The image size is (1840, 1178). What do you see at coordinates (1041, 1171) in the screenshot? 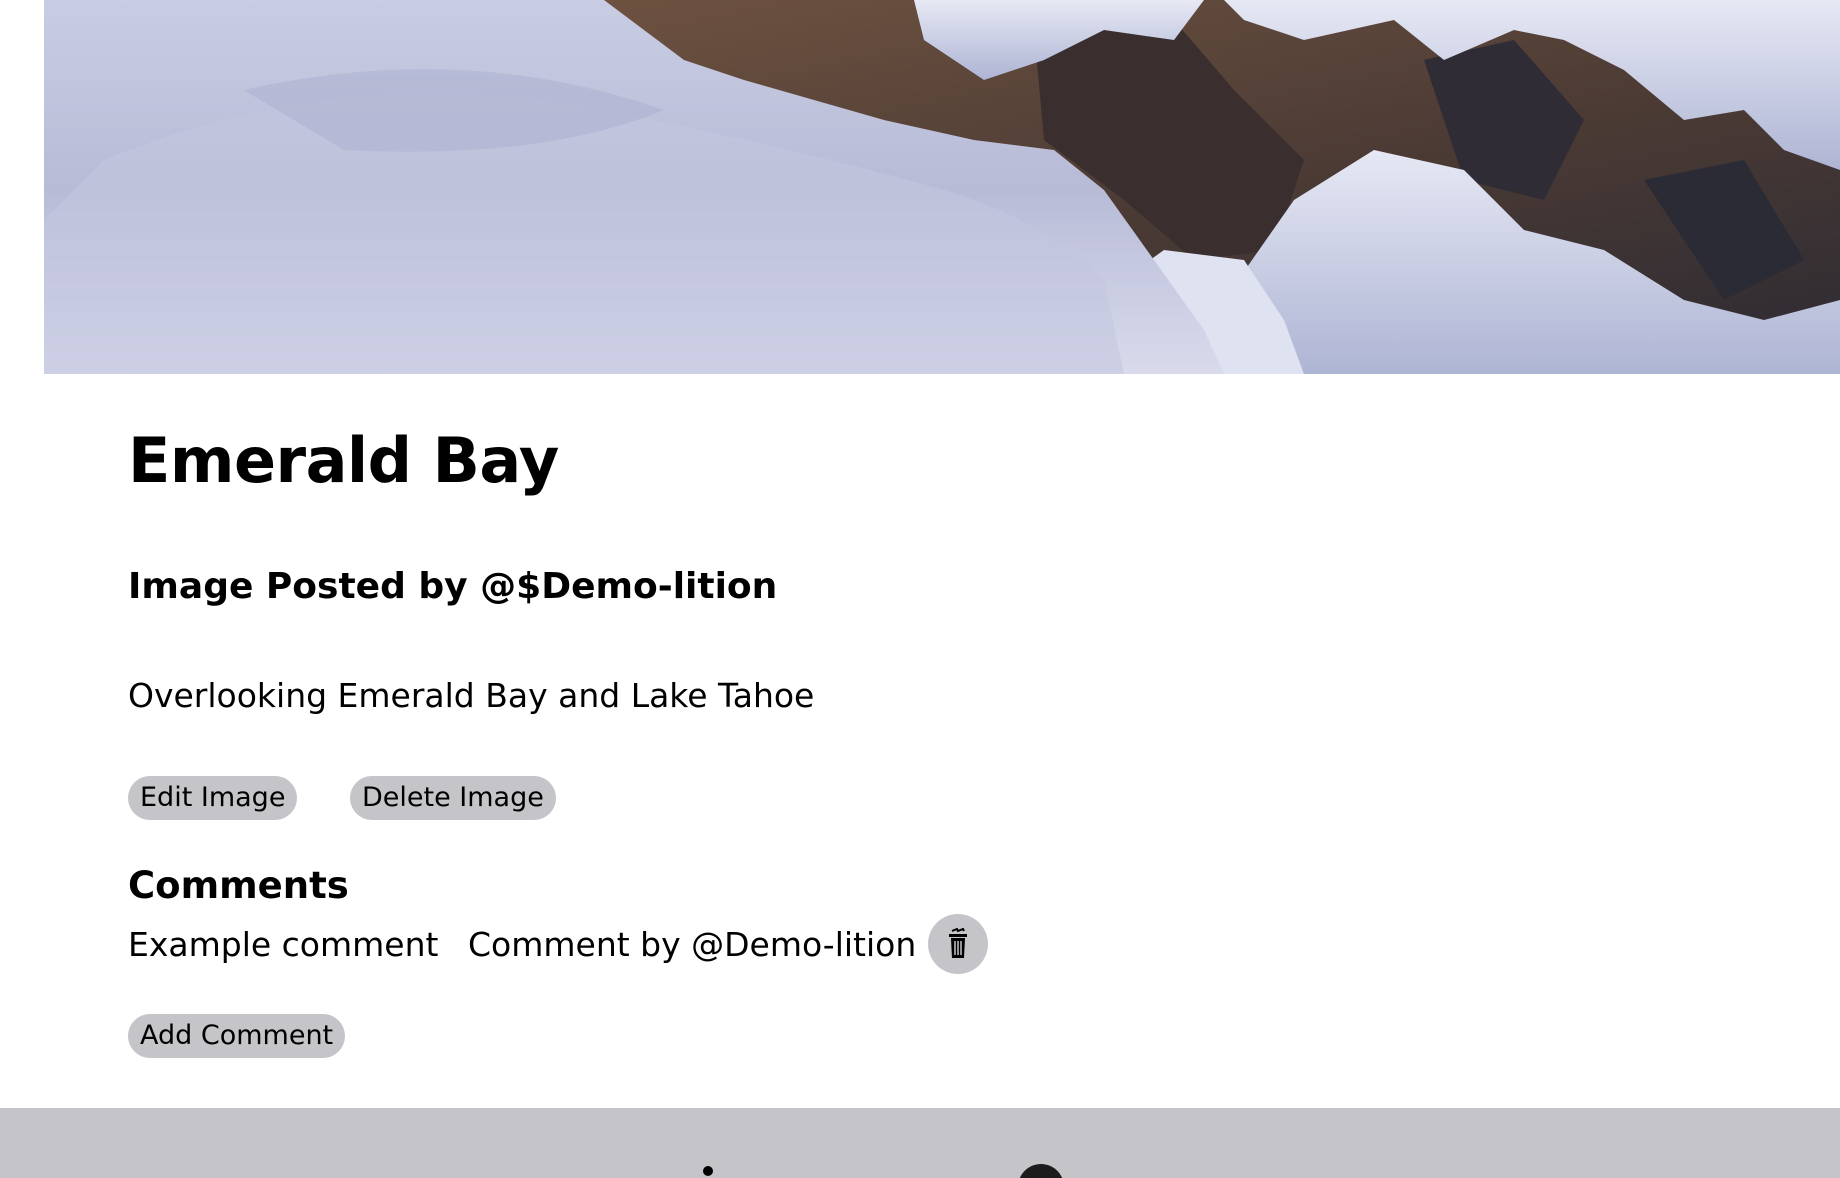
I see `github-icon` at bounding box center [1041, 1171].